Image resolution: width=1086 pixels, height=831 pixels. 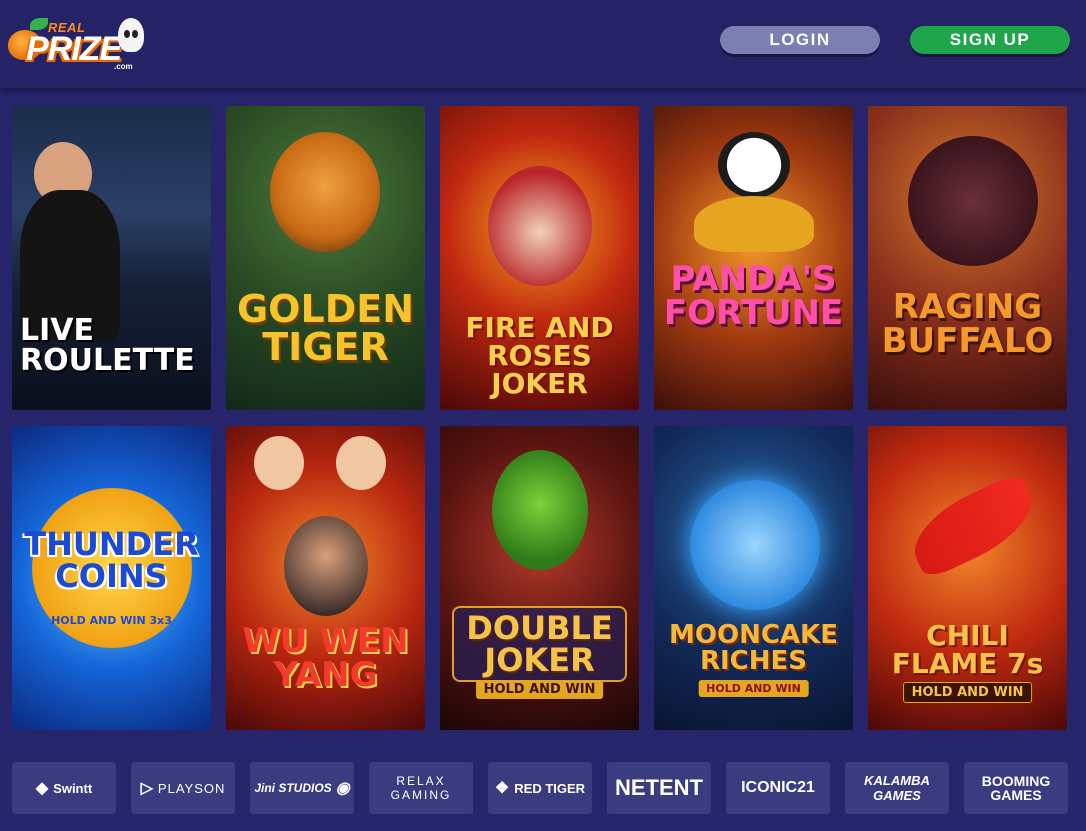 I want to click on signup-button: SIGN UP, so click(x=990, y=40).